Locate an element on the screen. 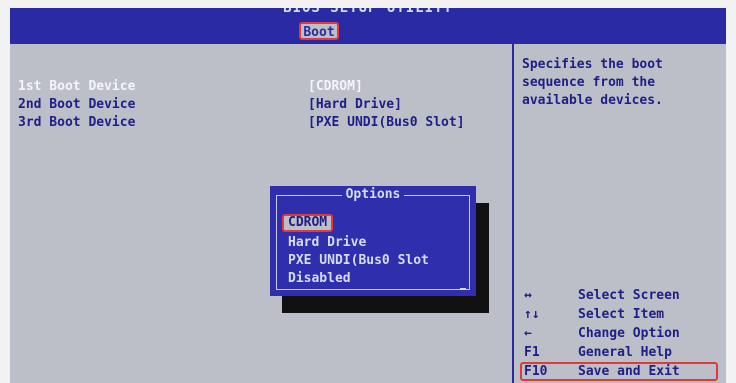  legend-row-save-exit: F10 Save and Exit is located at coordinates (619, 371).